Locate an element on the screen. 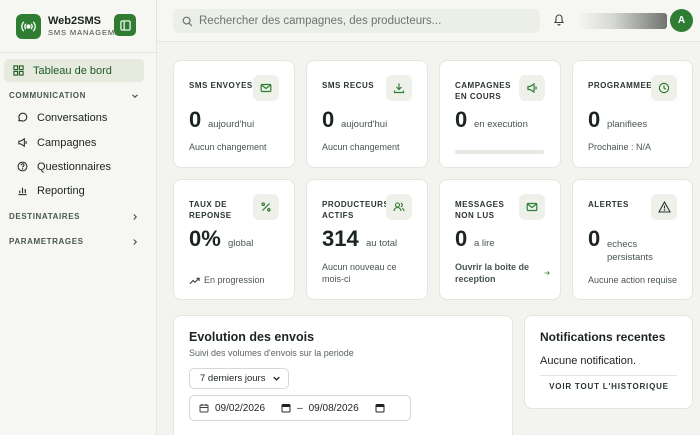 The width and height of the screenshot is (700, 435). period-select: 7 derniers jours is located at coordinates (239, 378).